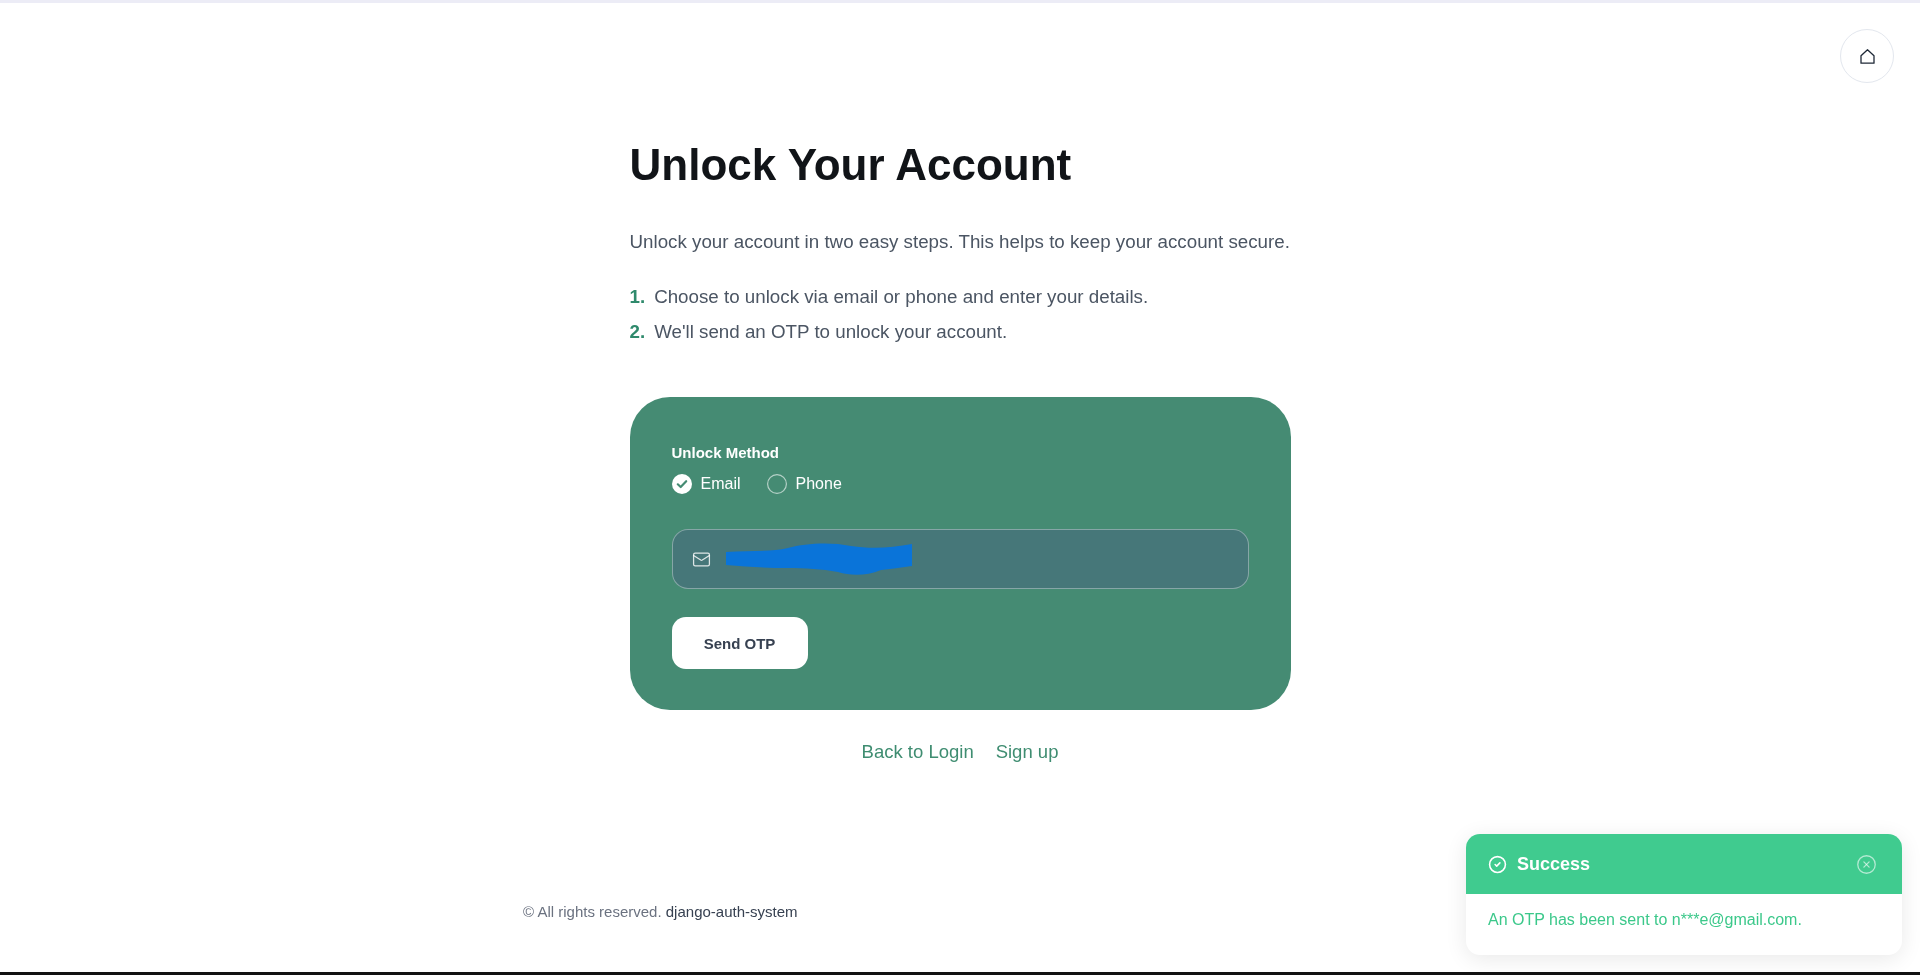 Image resolution: width=1920 pixels, height=975 pixels. Describe the element at coordinates (851, 165) in the screenshot. I see `page-title: Unlock Your Account` at that location.